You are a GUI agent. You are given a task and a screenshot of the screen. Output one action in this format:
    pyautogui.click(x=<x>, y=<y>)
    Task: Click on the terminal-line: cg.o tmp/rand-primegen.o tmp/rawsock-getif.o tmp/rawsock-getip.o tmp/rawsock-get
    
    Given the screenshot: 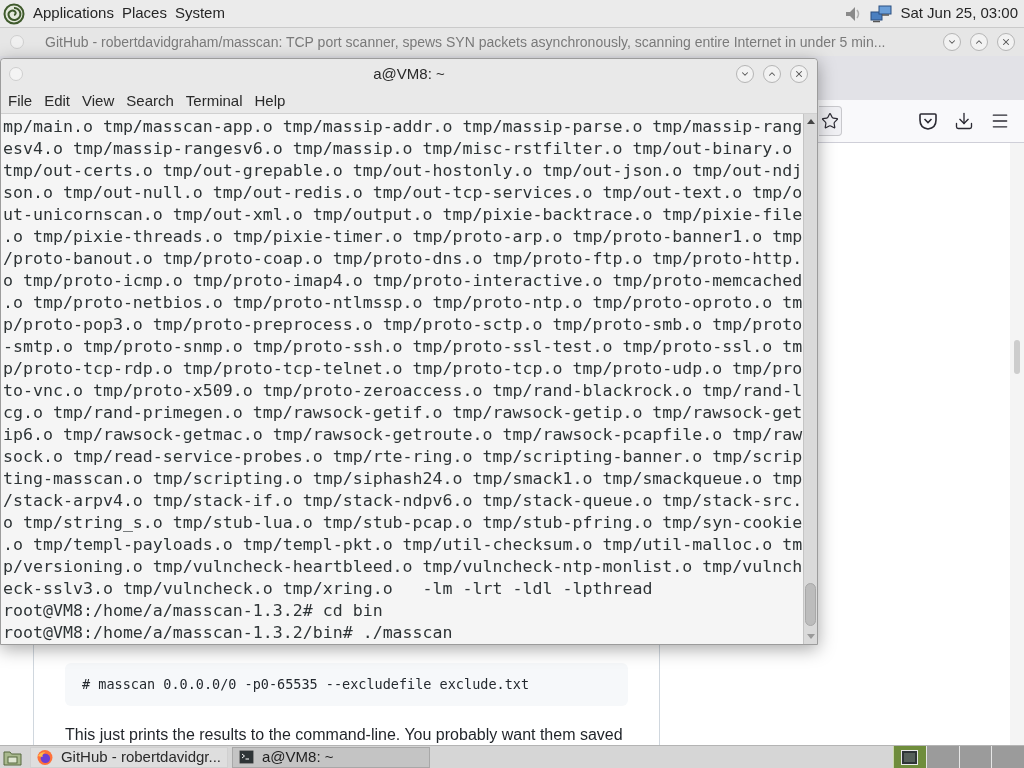 What is the action you would take?
    pyautogui.click(x=403, y=413)
    